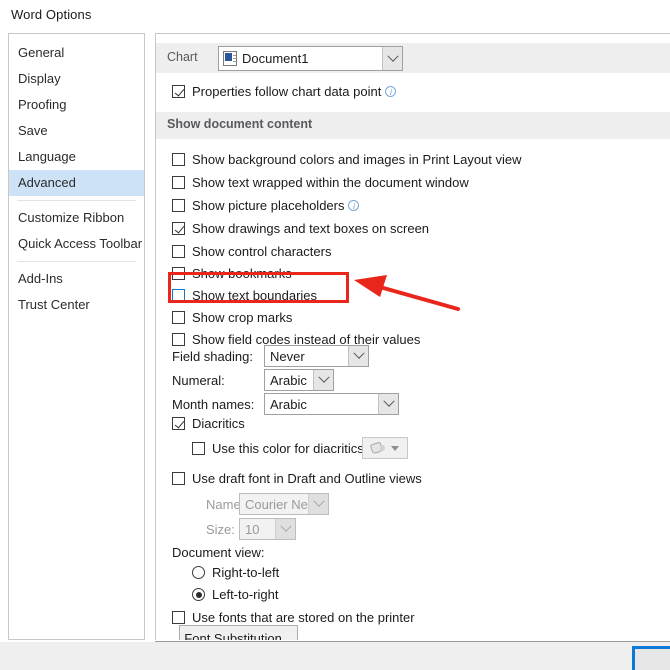 This screenshot has width=670, height=670. I want to click on month-names-value: Arabic, so click(288, 404).